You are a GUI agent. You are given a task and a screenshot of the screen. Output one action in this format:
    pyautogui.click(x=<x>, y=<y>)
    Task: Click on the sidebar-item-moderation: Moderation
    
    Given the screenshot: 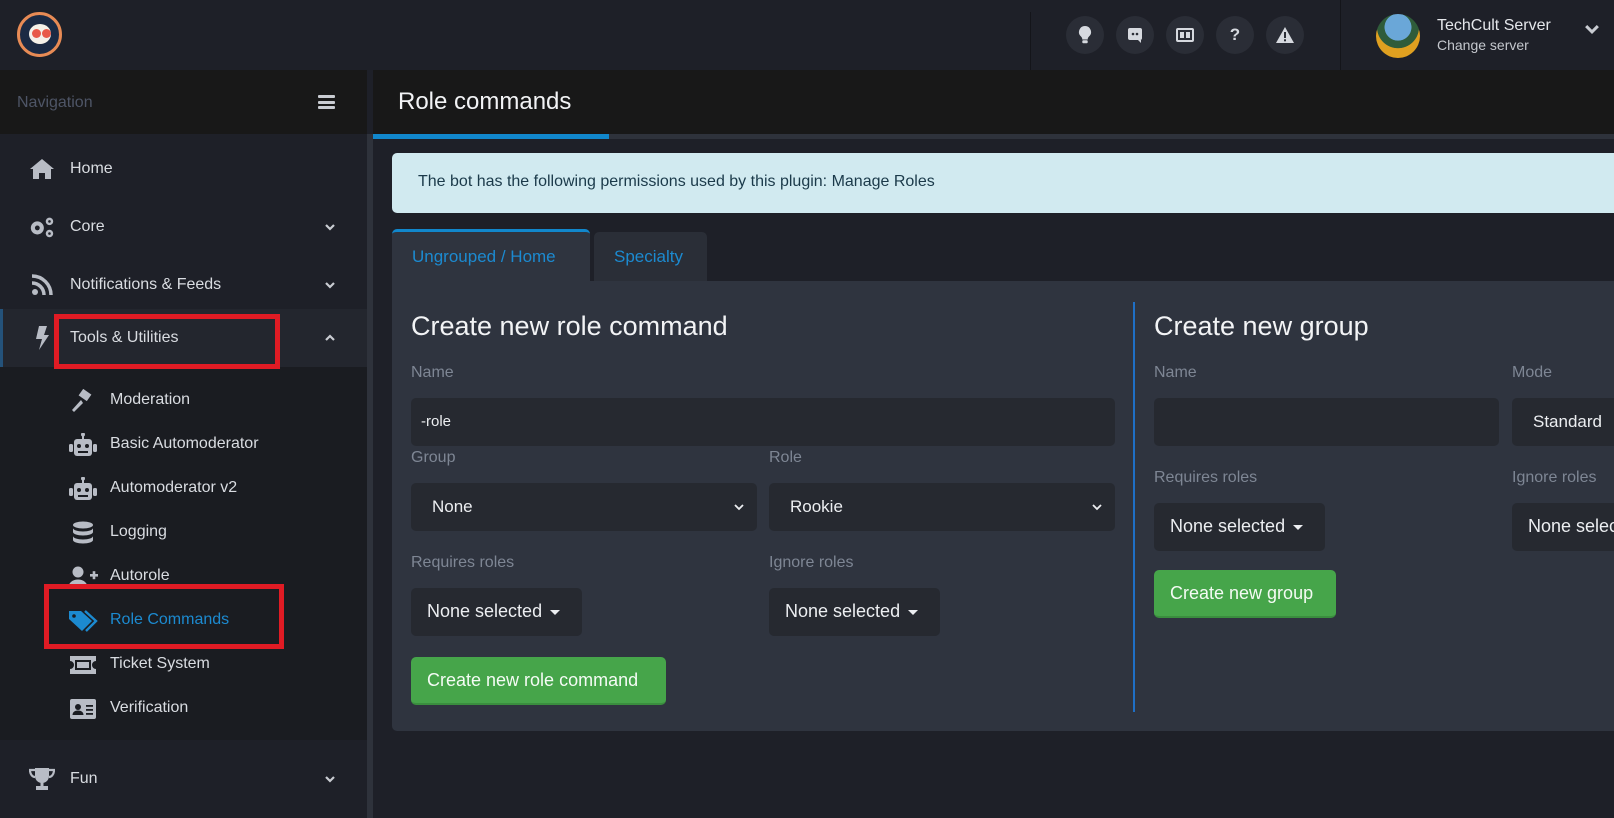 What is the action you would take?
    pyautogui.click(x=183, y=401)
    